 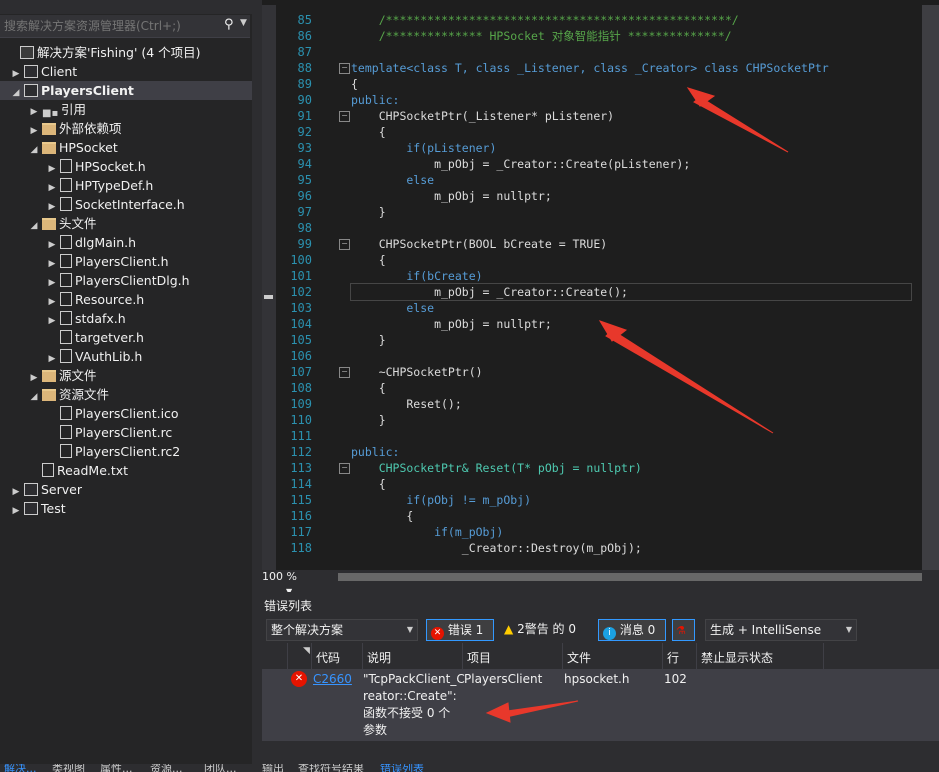 I want to click on annotation-arrow-head, so click(x=498, y=712).